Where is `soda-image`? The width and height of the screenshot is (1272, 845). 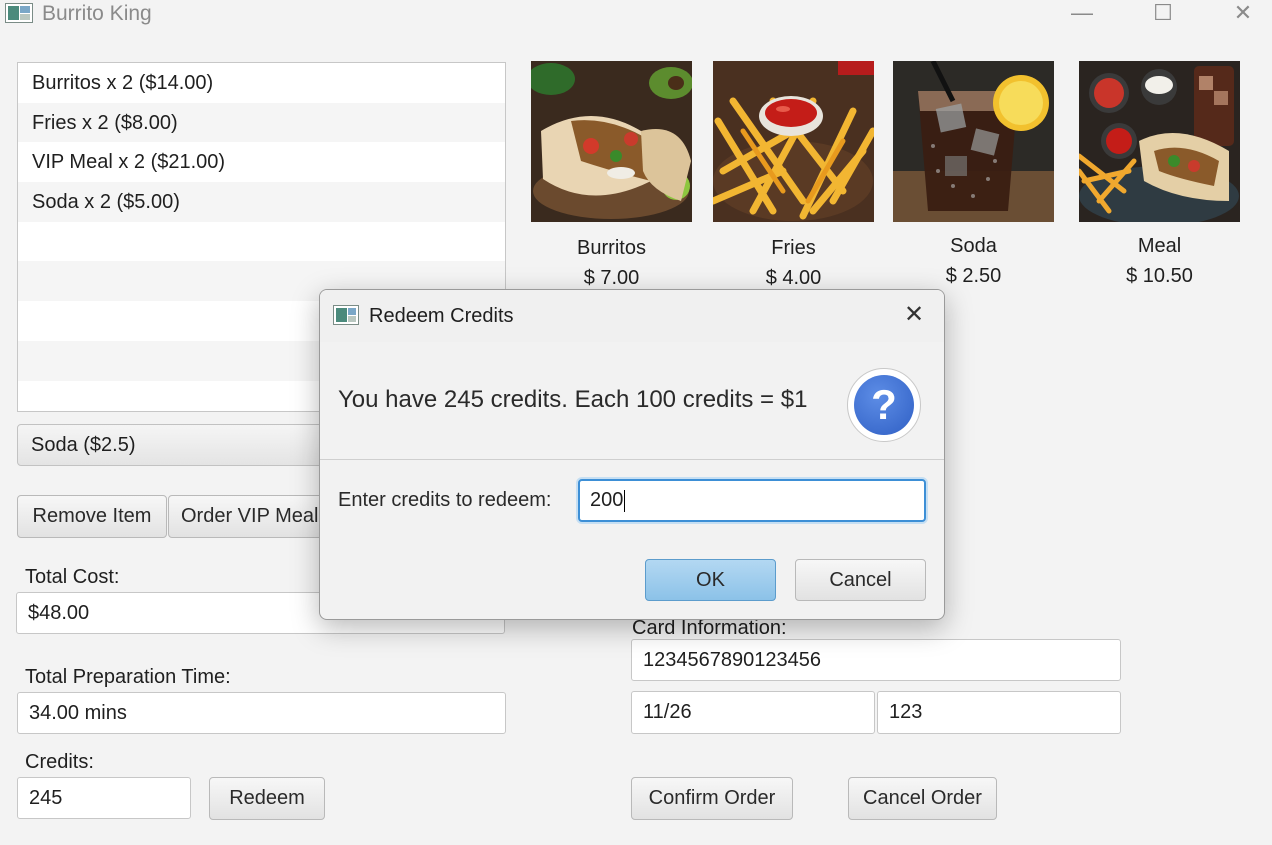
soda-image is located at coordinates (973, 141).